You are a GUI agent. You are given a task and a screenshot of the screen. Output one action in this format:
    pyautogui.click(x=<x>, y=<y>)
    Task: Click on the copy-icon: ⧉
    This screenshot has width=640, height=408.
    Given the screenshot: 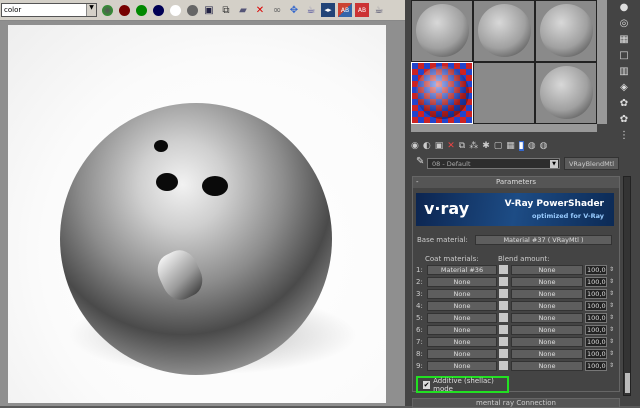 What is the action you would take?
    pyautogui.click(x=462, y=146)
    